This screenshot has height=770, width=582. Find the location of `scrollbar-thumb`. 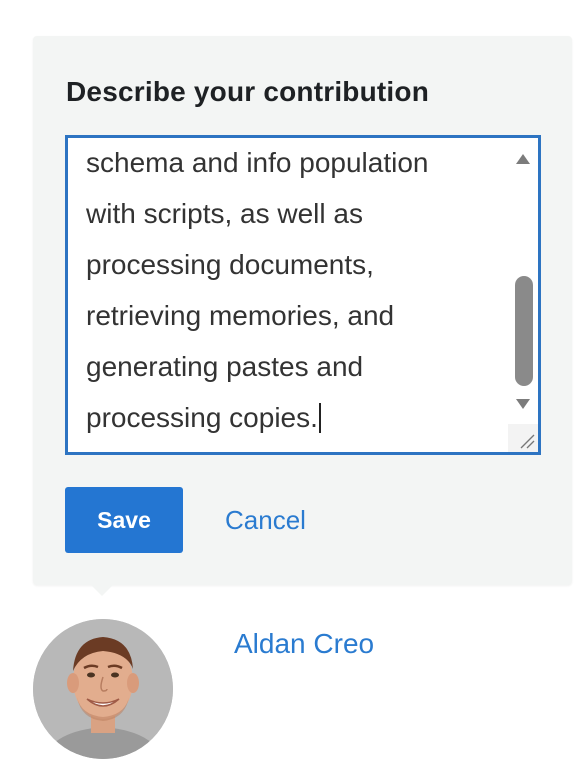

scrollbar-thumb is located at coordinates (524, 331).